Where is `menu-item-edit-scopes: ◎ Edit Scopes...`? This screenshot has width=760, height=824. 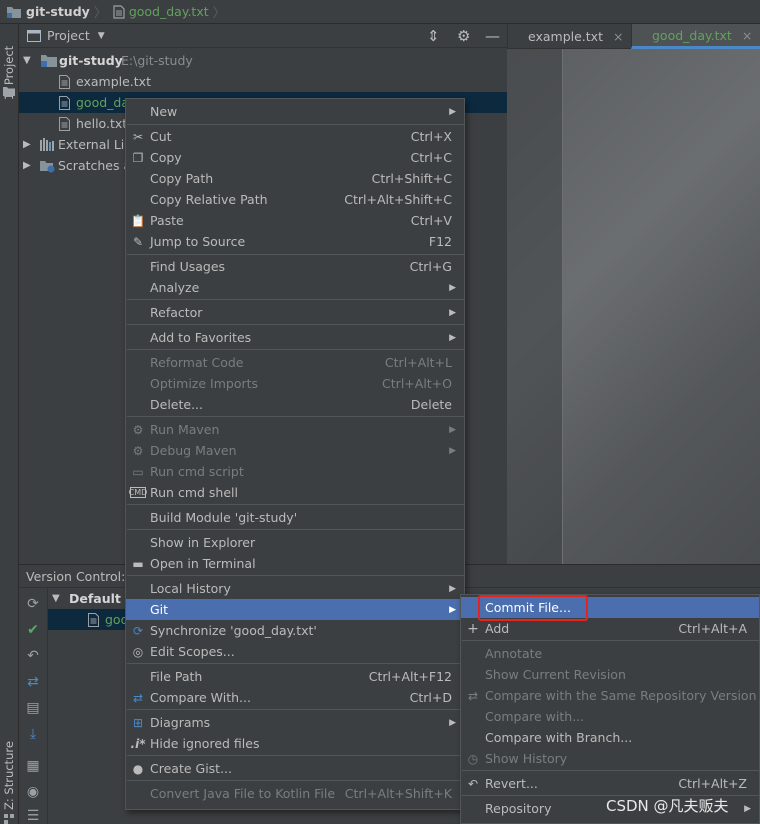
menu-item-edit-scopes: ◎ Edit Scopes... is located at coordinates (295, 651).